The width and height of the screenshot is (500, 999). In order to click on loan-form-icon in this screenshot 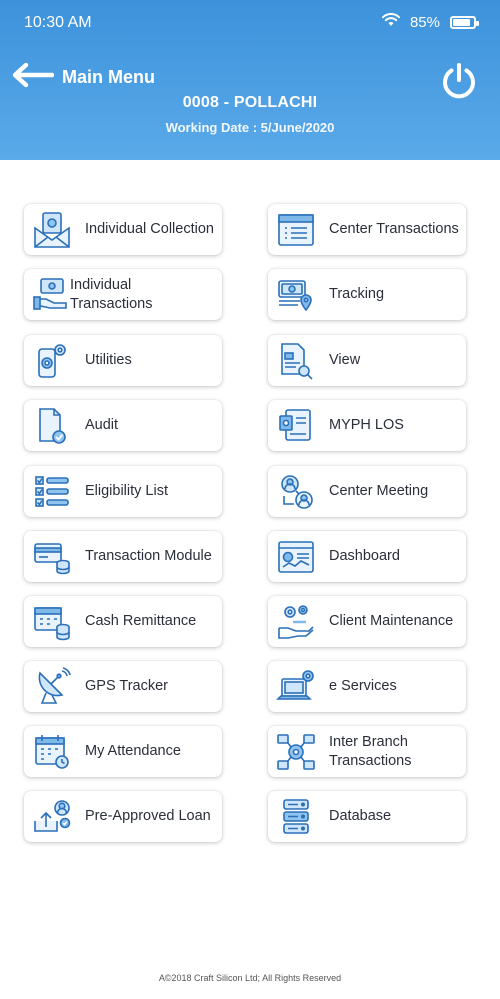, I will do `click(296, 426)`.